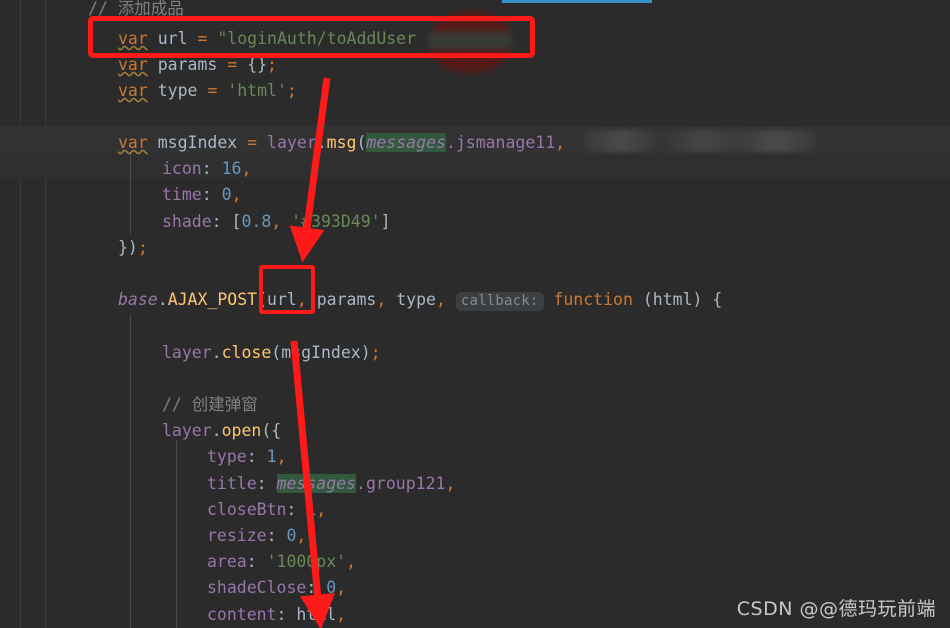 This screenshot has width=950, height=628. What do you see at coordinates (499, 301) in the screenshot?
I see `inlay-hint-callback: callback:` at bounding box center [499, 301].